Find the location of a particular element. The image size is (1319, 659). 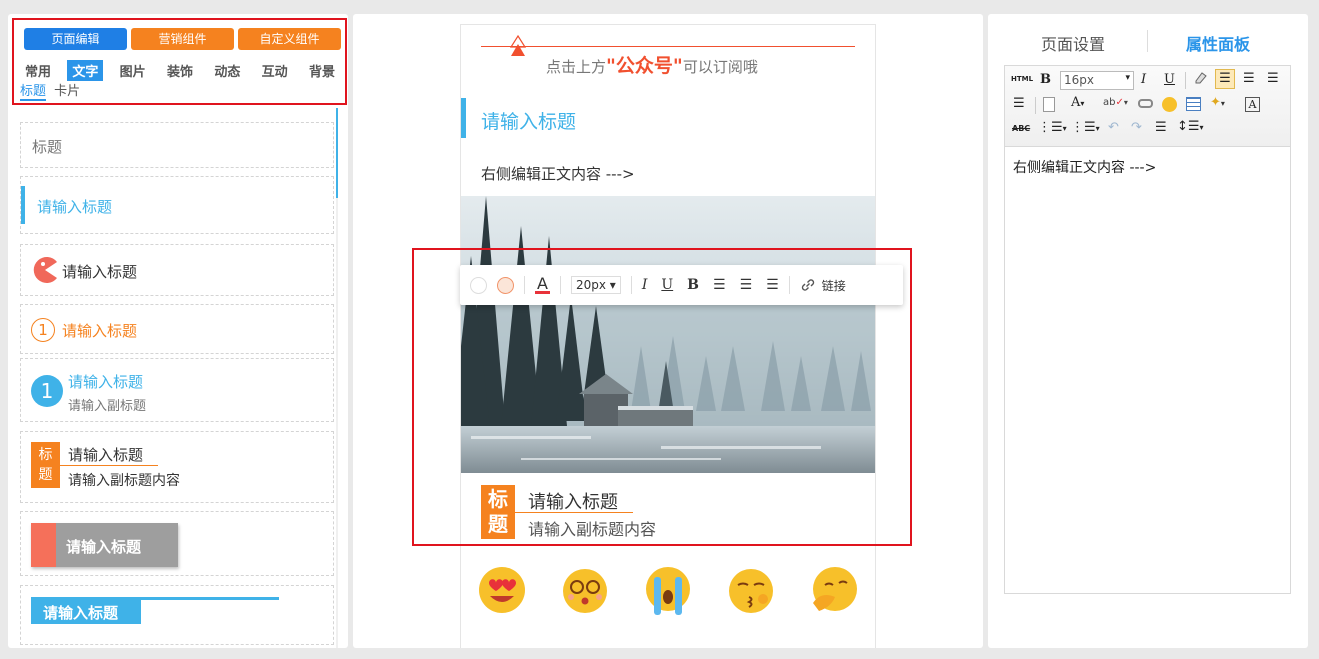

category-tab-decoration: 装饰 is located at coordinates (180, 70).